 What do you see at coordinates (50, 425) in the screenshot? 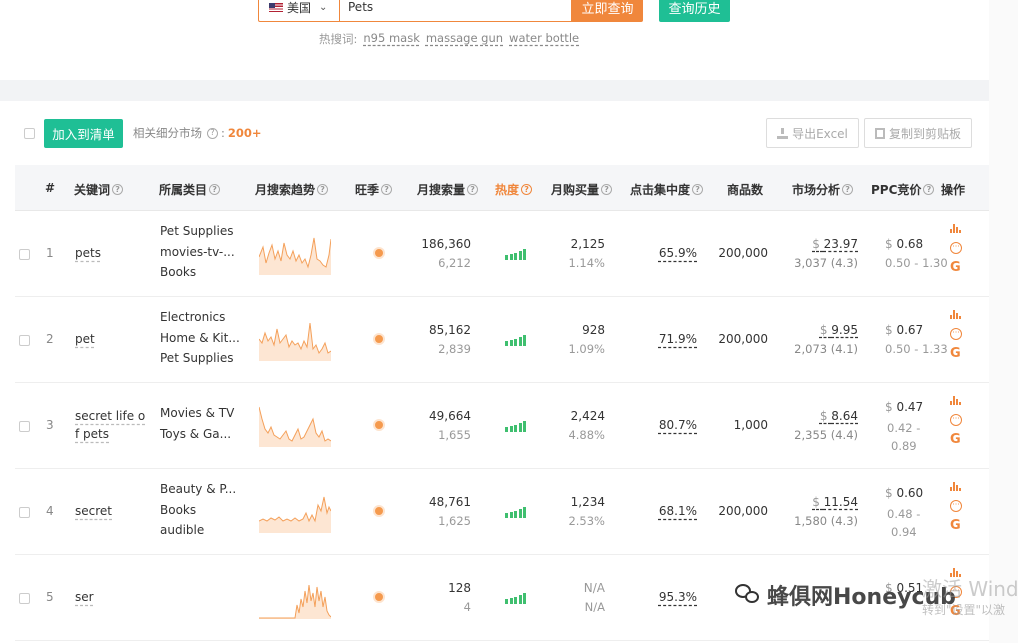
I see `row-index: 3` at bounding box center [50, 425].